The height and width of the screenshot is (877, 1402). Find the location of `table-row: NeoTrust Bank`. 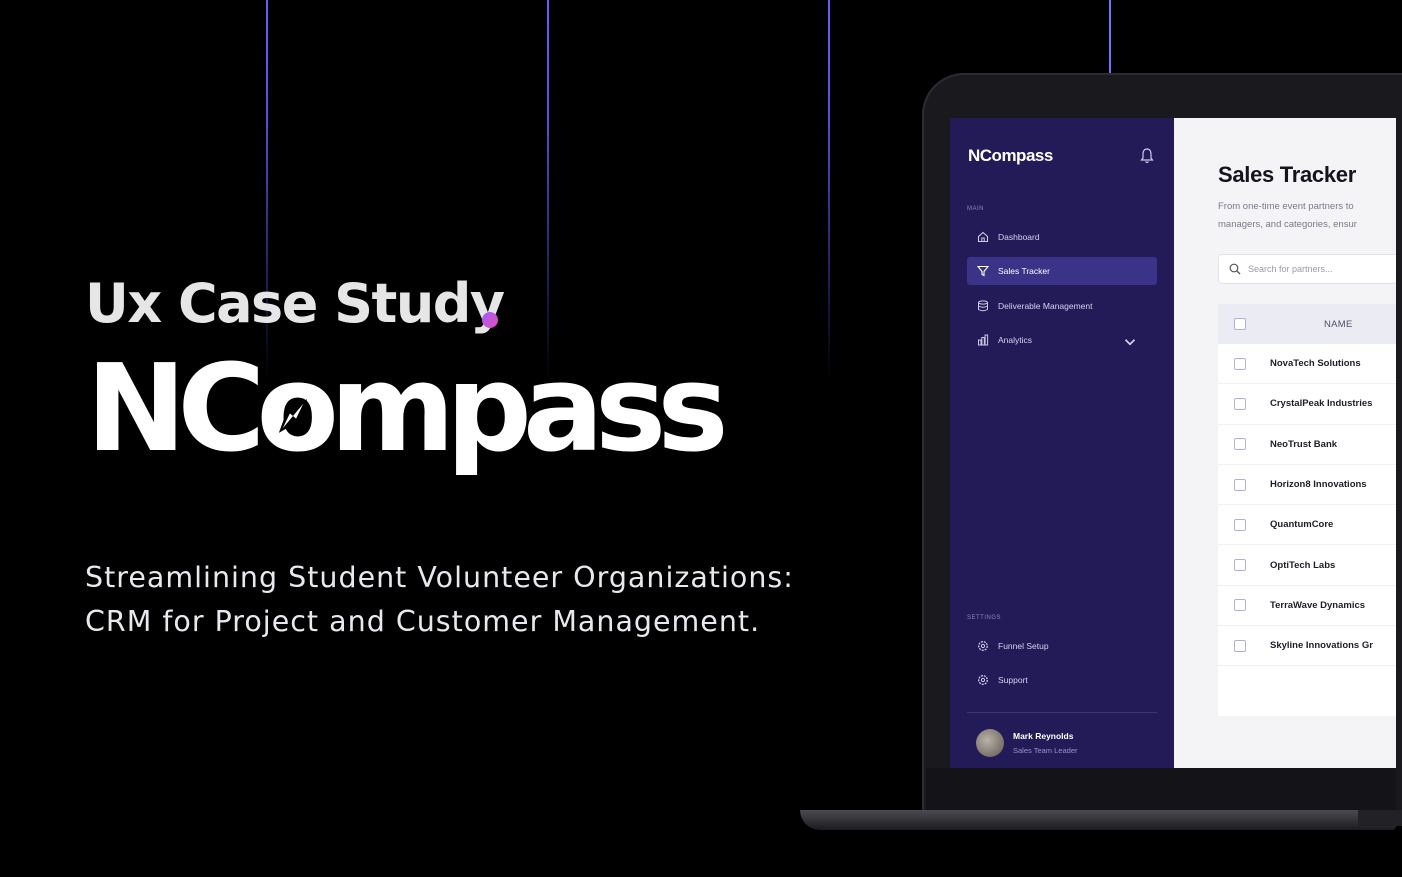

table-row: NeoTrust Bank is located at coordinates (1307, 445).